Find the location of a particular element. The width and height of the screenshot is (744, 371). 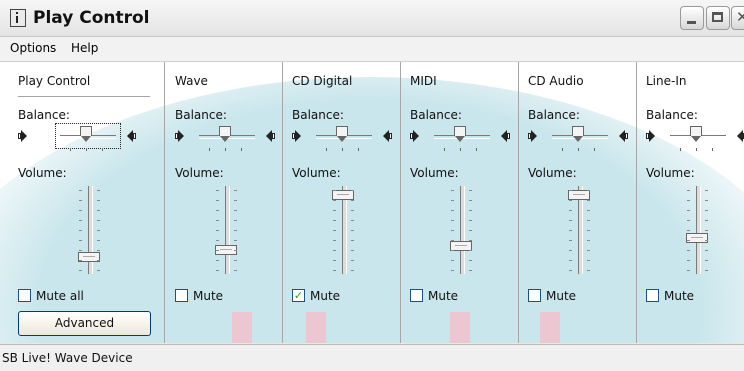

close-button is located at coordinates (737, 18).